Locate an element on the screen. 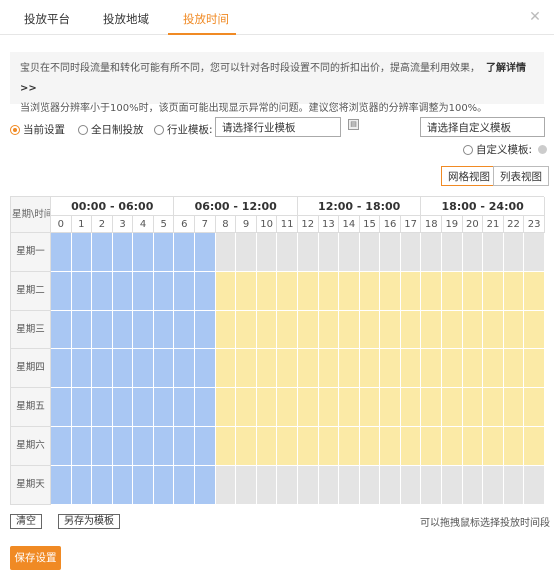 The width and height of the screenshot is (554, 584). hour-header: 6 is located at coordinates (185, 224).